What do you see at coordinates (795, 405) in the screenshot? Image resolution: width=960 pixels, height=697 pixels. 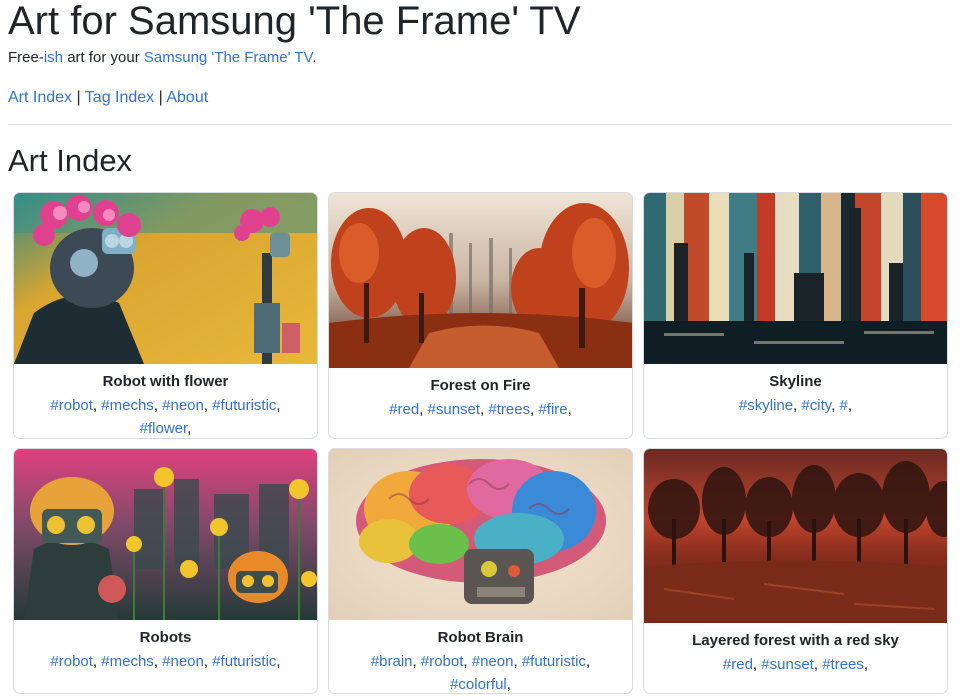 I see `art-tags: #skyline, #city, #,` at bounding box center [795, 405].